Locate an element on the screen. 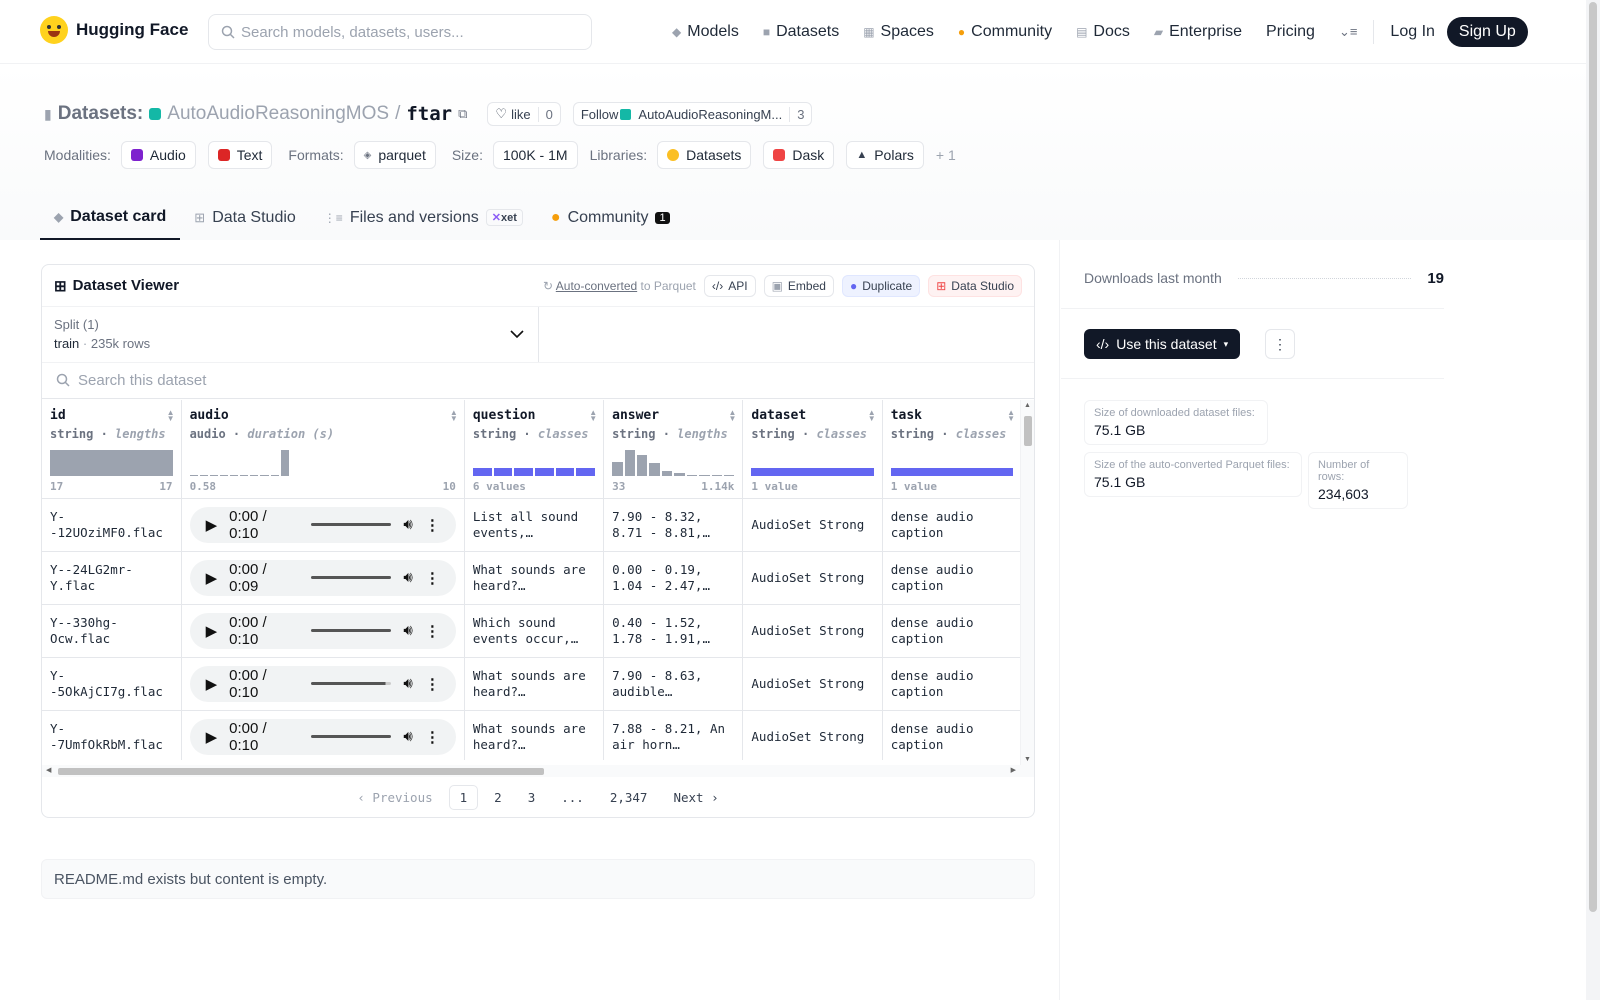 The width and height of the screenshot is (1600, 1000). split-selector: Split (1) train · 235k rows is located at coordinates (290, 334).